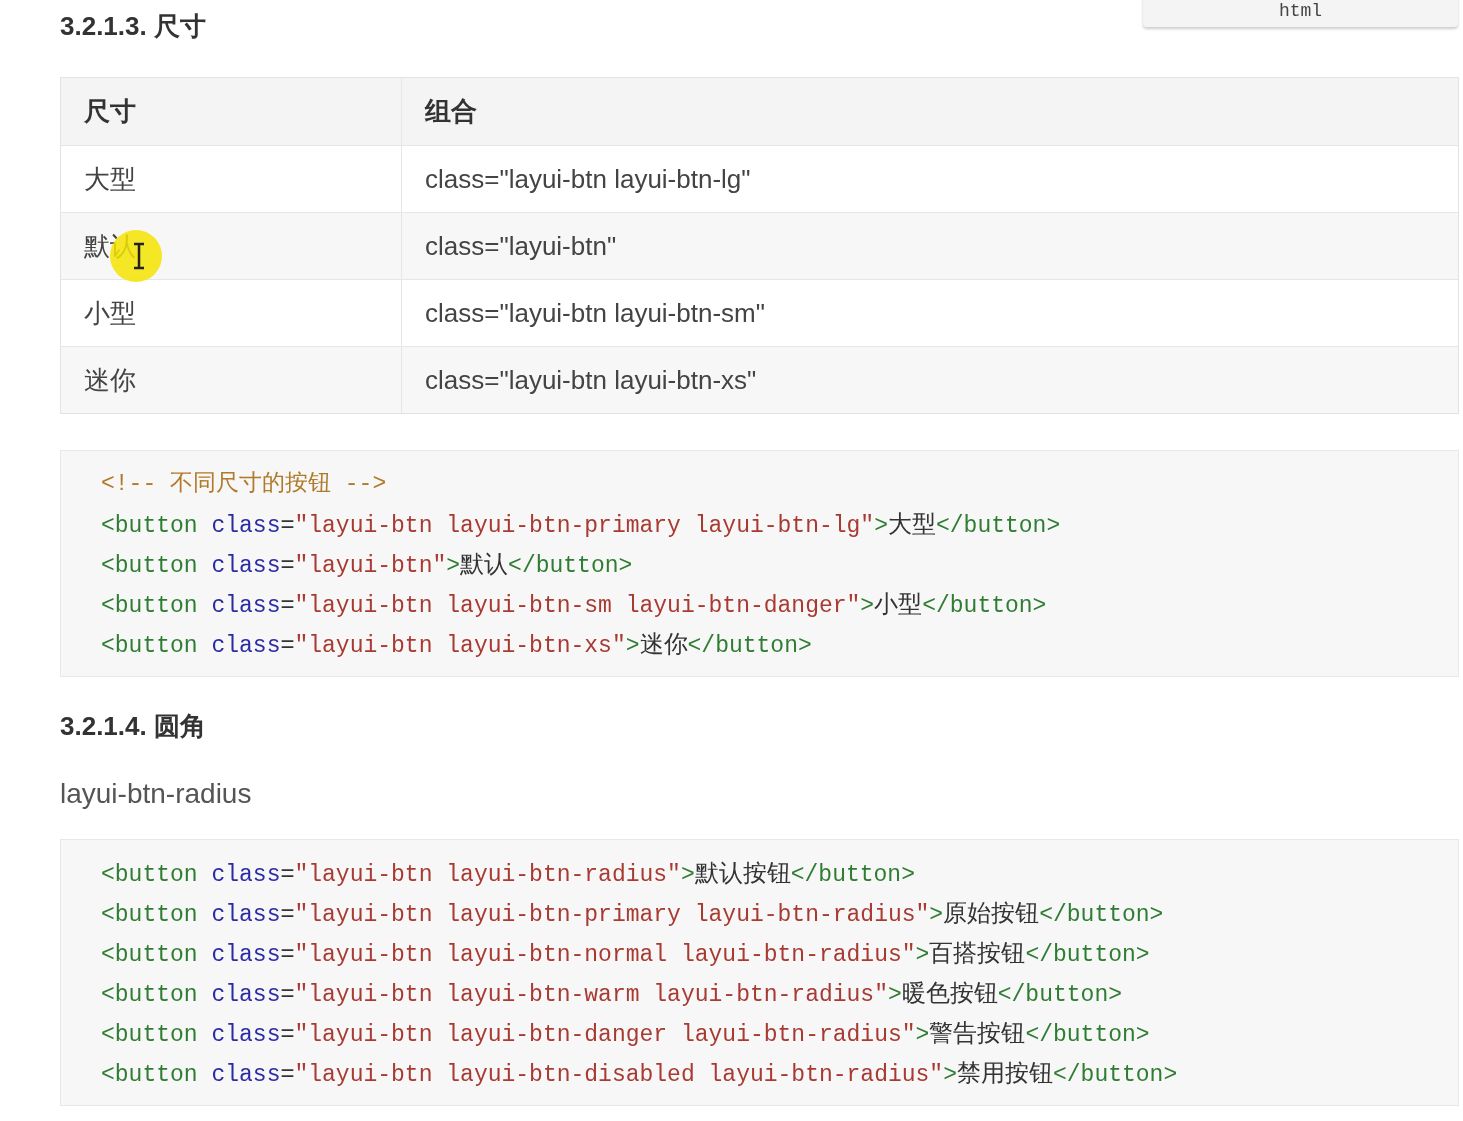 This screenshot has width=1463, height=1121. What do you see at coordinates (457, 645) in the screenshot?
I see `code-line: <button class="layui-btn layui-btn-xs">迷你</button>` at bounding box center [457, 645].